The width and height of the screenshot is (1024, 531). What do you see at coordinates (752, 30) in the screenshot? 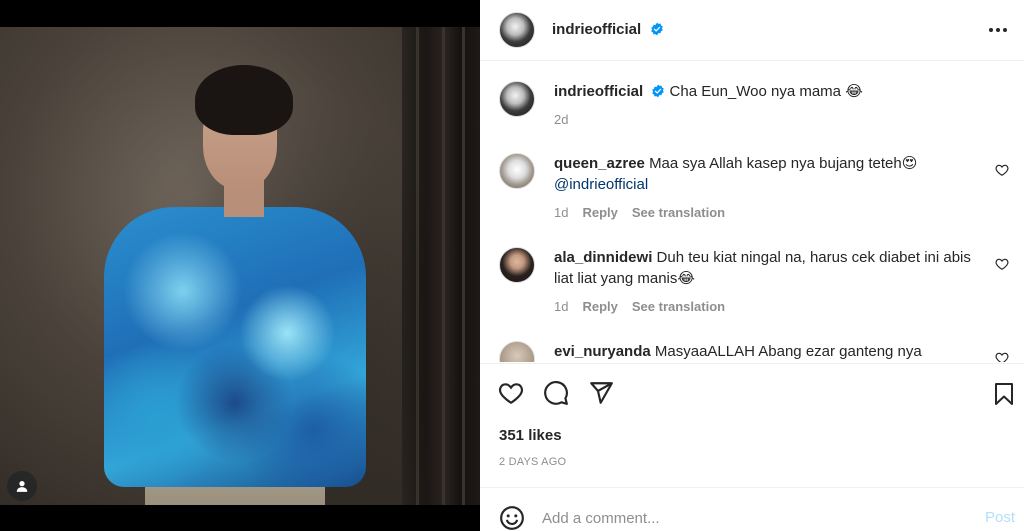
I see `post-header: indrieofficial` at bounding box center [752, 30].